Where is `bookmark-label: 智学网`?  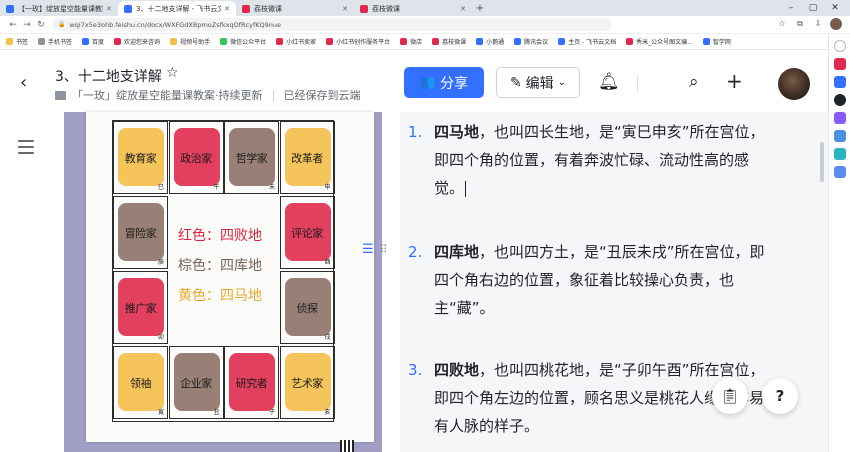
bookmark-label: 智学网 is located at coordinates (721, 42).